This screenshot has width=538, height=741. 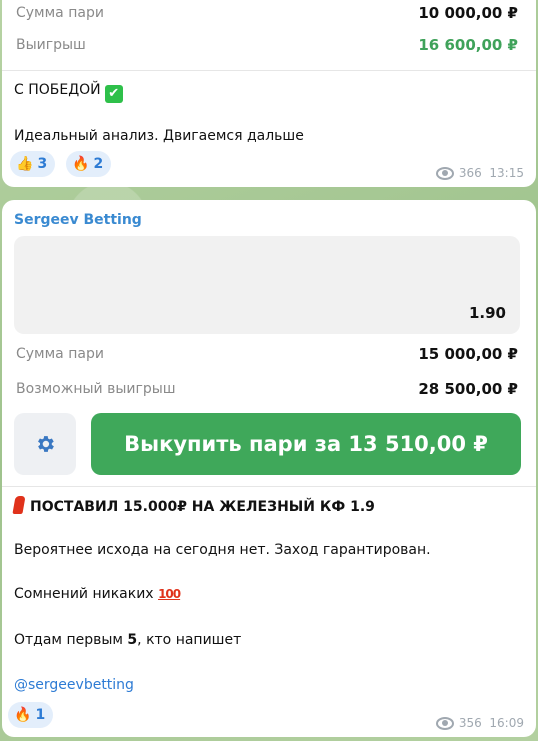 I want to click on text-part: Отдам первым, so click(x=71, y=640).